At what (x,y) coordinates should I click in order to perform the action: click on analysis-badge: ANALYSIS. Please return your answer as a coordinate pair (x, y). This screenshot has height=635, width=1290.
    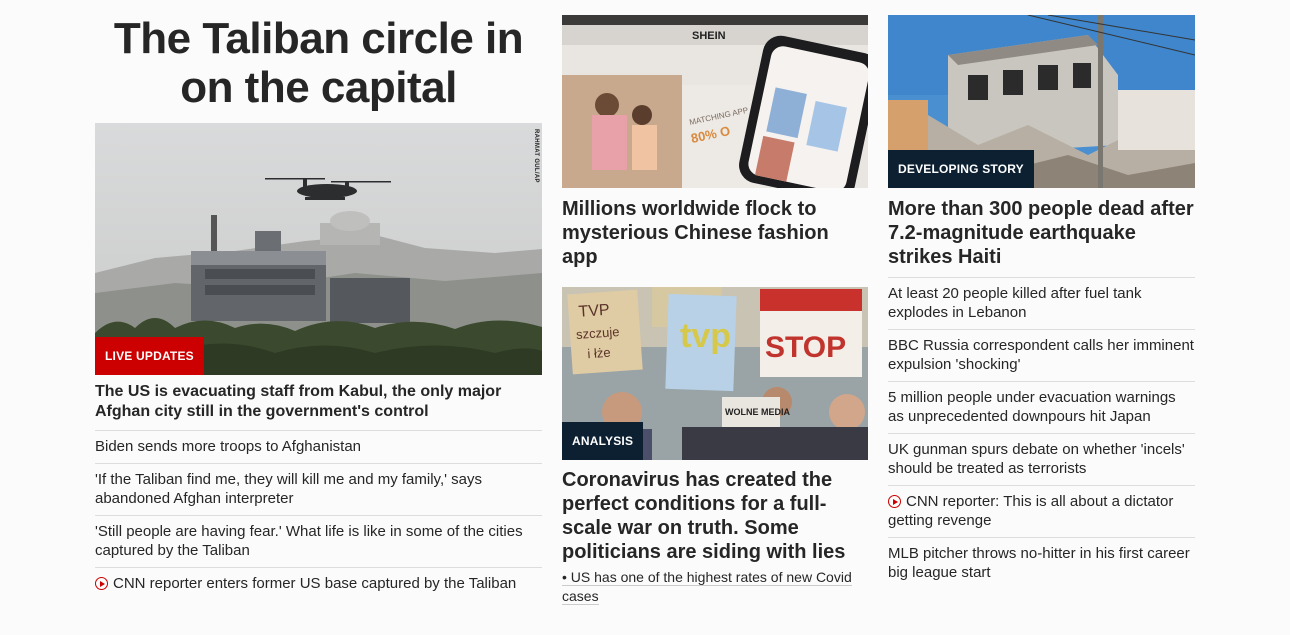
    Looking at the image, I should click on (603, 441).